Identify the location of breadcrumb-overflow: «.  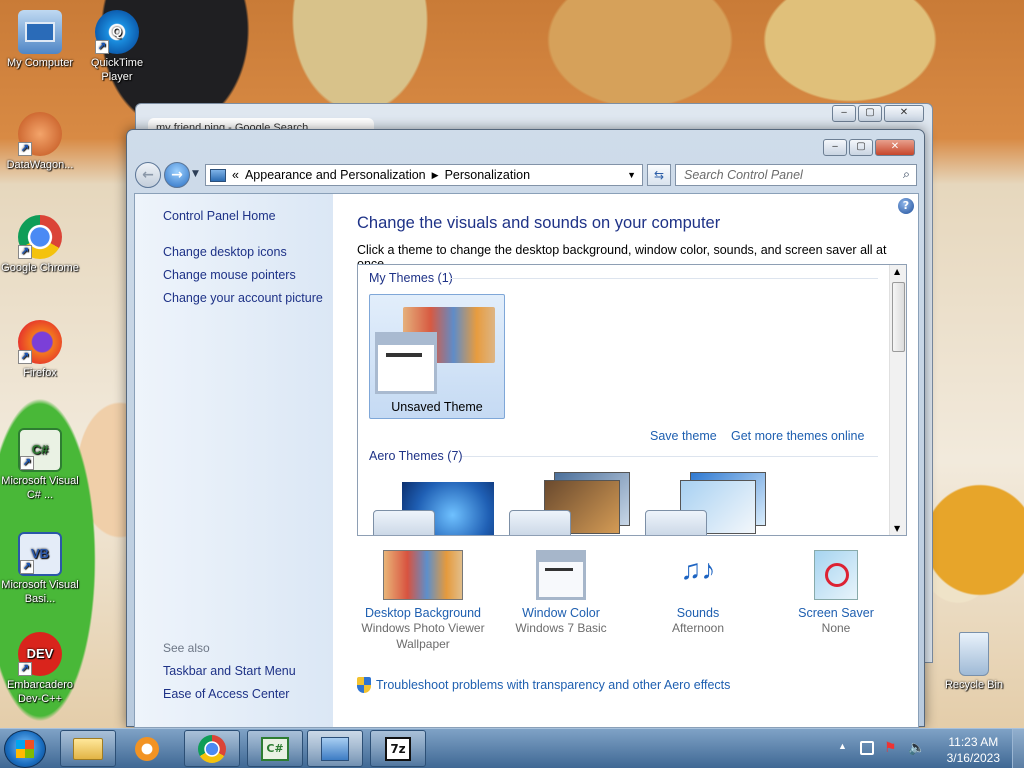
(235, 175).